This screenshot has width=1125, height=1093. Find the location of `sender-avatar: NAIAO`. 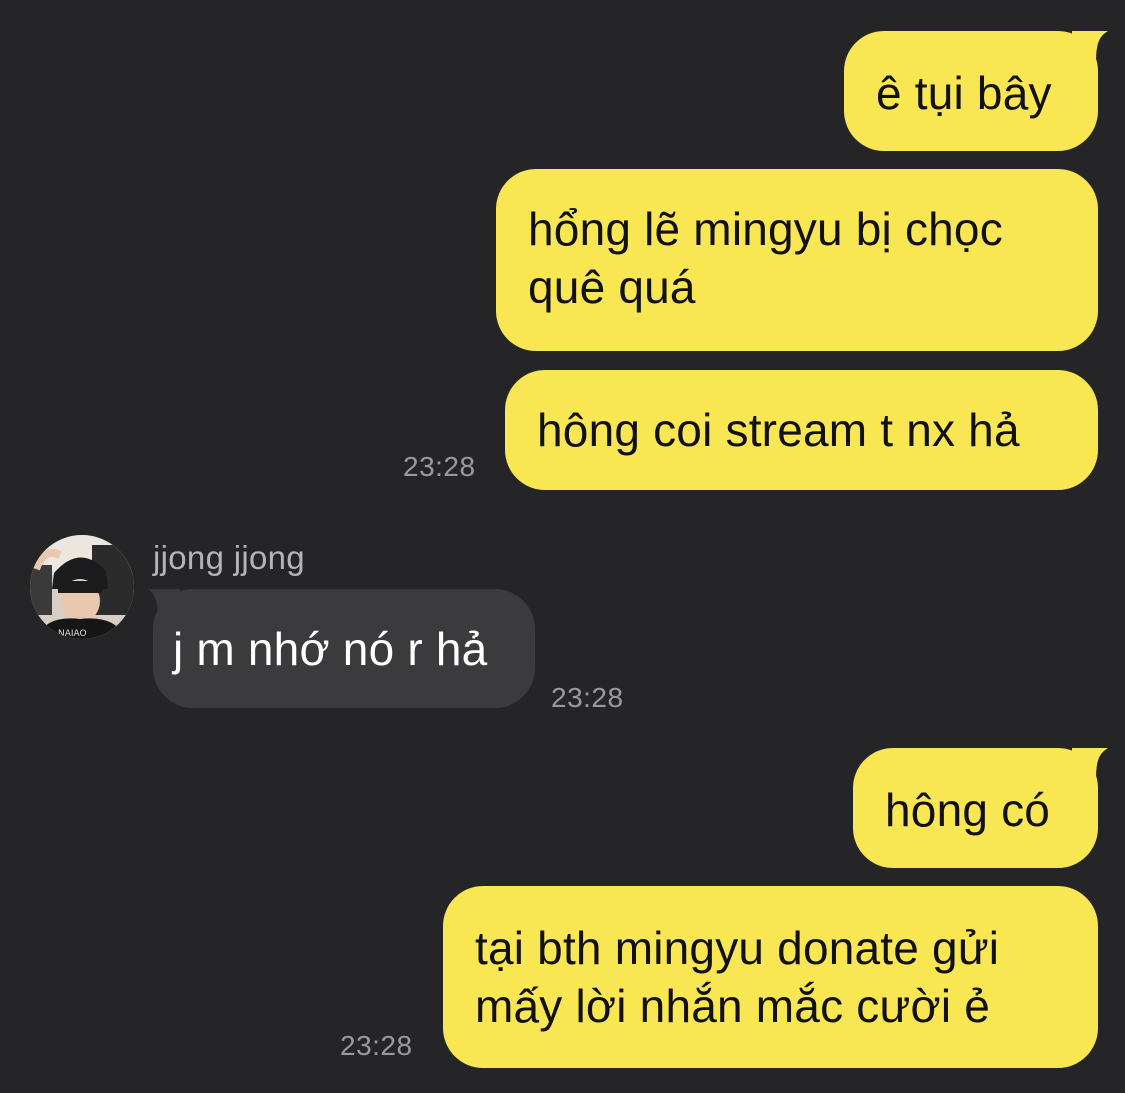

sender-avatar: NAIAO is located at coordinates (82, 587).